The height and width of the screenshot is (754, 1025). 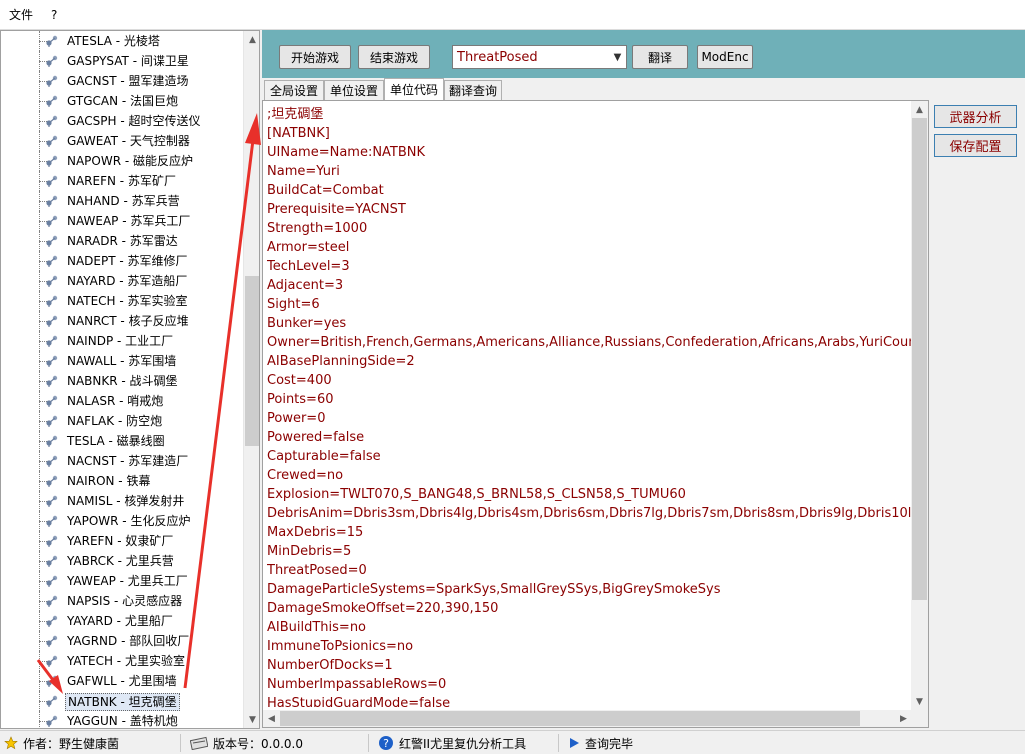 What do you see at coordinates (122, 221) in the screenshot?
I see `tree-item: NAWEAP - 苏军兵工厂` at bounding box center [122, 221].